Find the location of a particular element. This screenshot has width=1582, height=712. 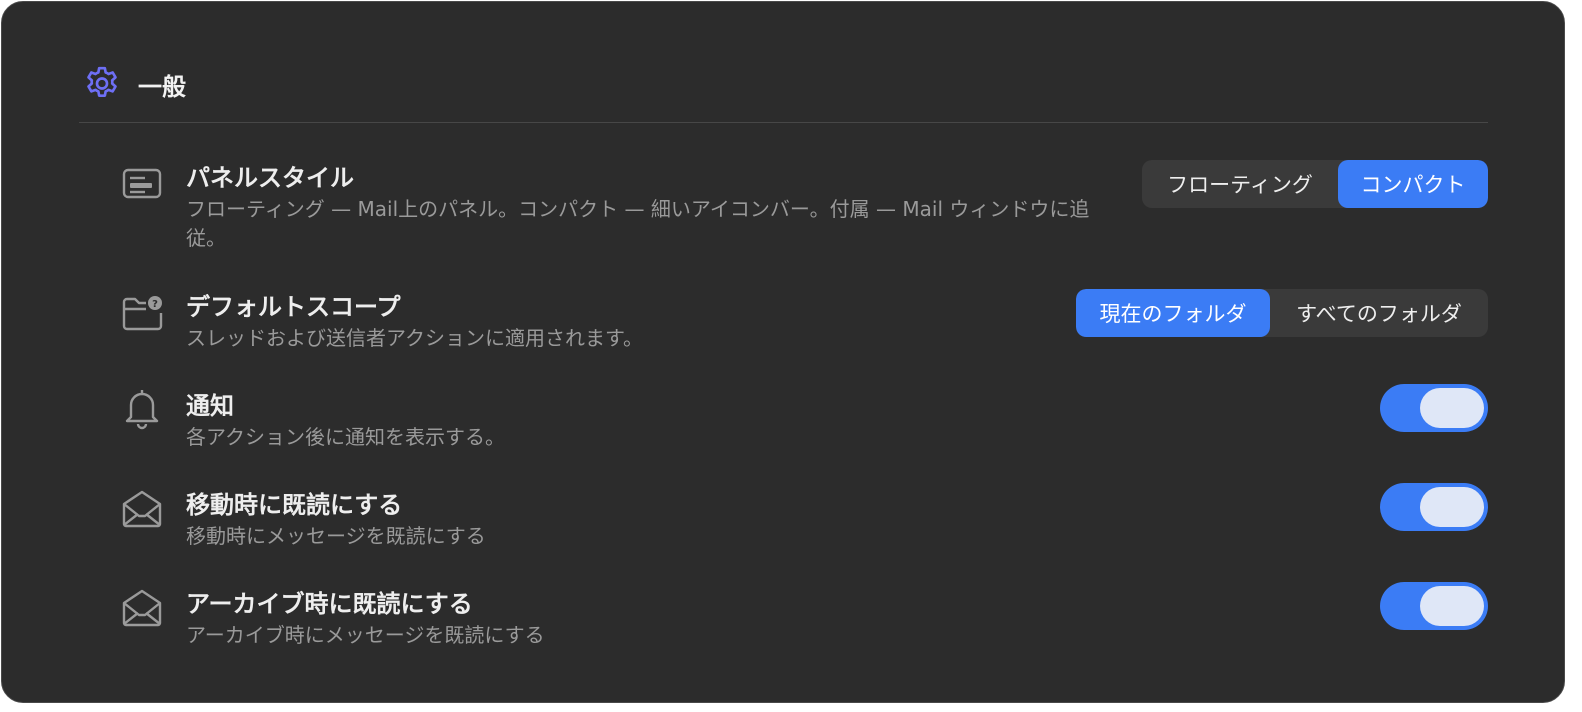

setting-row-notifications: 通知 各アクション後に通知を表示する。 is located at coordinates (804, 420).